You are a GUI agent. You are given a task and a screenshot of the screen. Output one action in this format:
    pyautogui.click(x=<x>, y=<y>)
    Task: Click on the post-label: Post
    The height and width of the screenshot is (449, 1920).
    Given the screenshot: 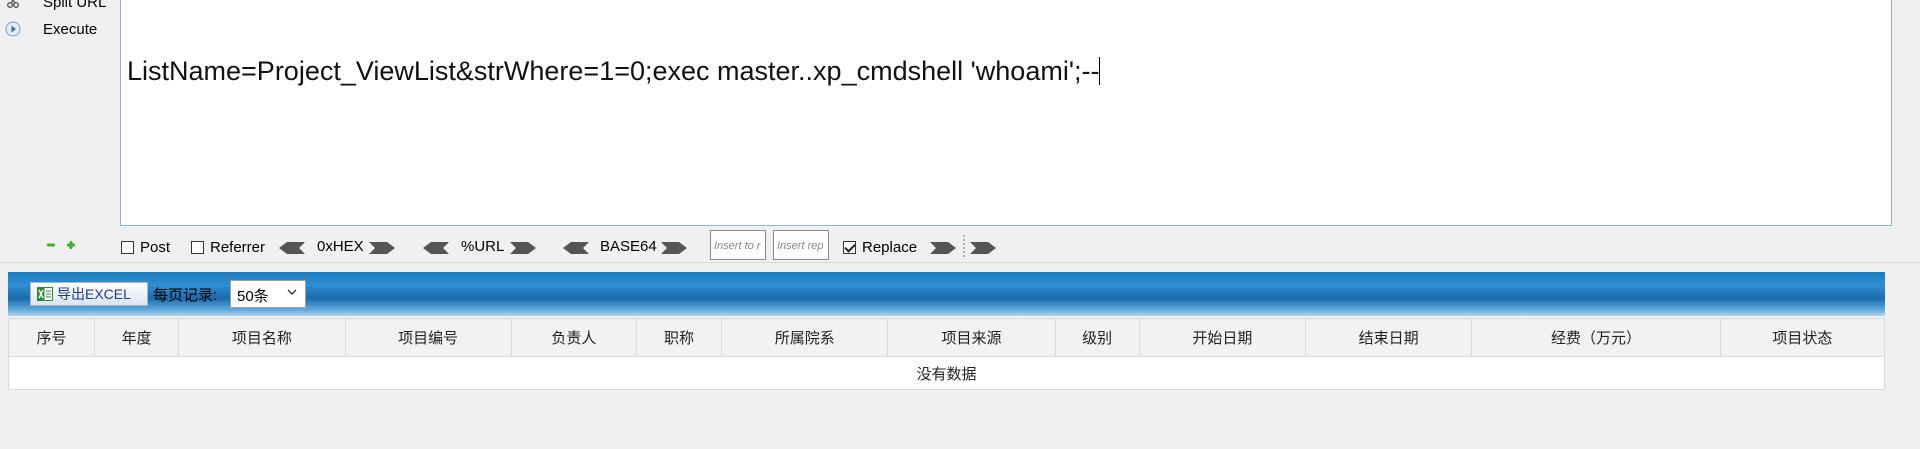 What is the action you would take?
    pyautogui.click(x=155, y=247)
    